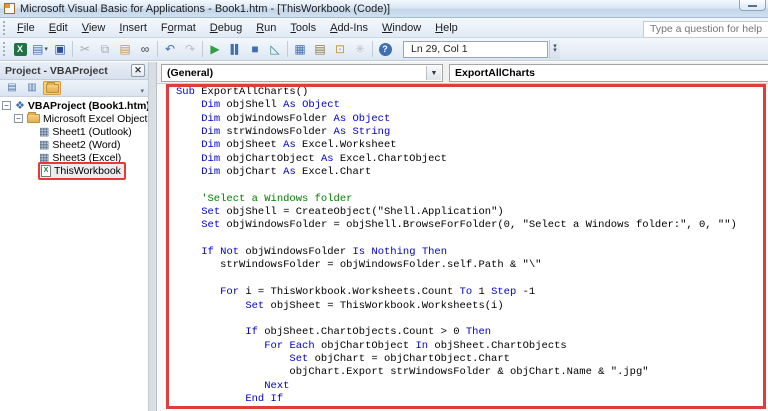 The height and width of the screenshot is (411, 768). Describe the element at coordinates (264, 198) in the screenshot. I see `code-line: 'Select a Windows folder` at that location.